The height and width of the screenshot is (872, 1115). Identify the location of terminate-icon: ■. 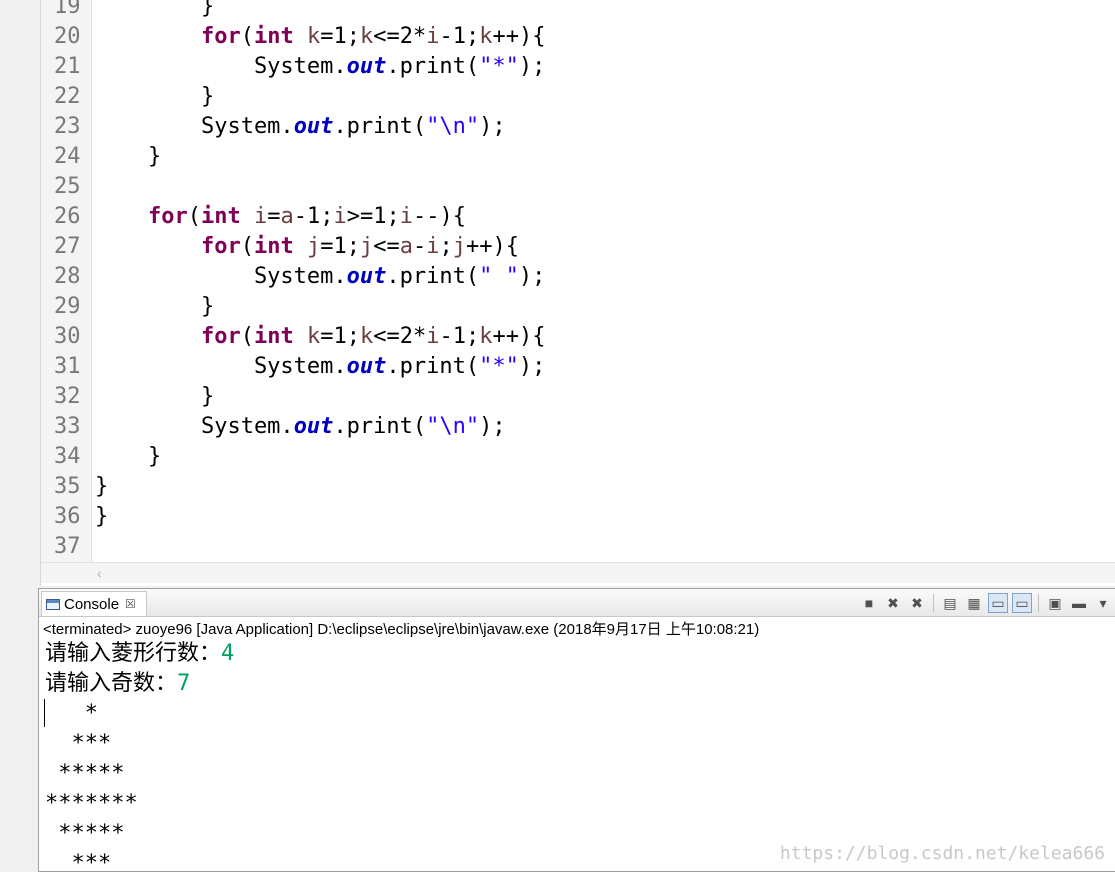
(869, 603).